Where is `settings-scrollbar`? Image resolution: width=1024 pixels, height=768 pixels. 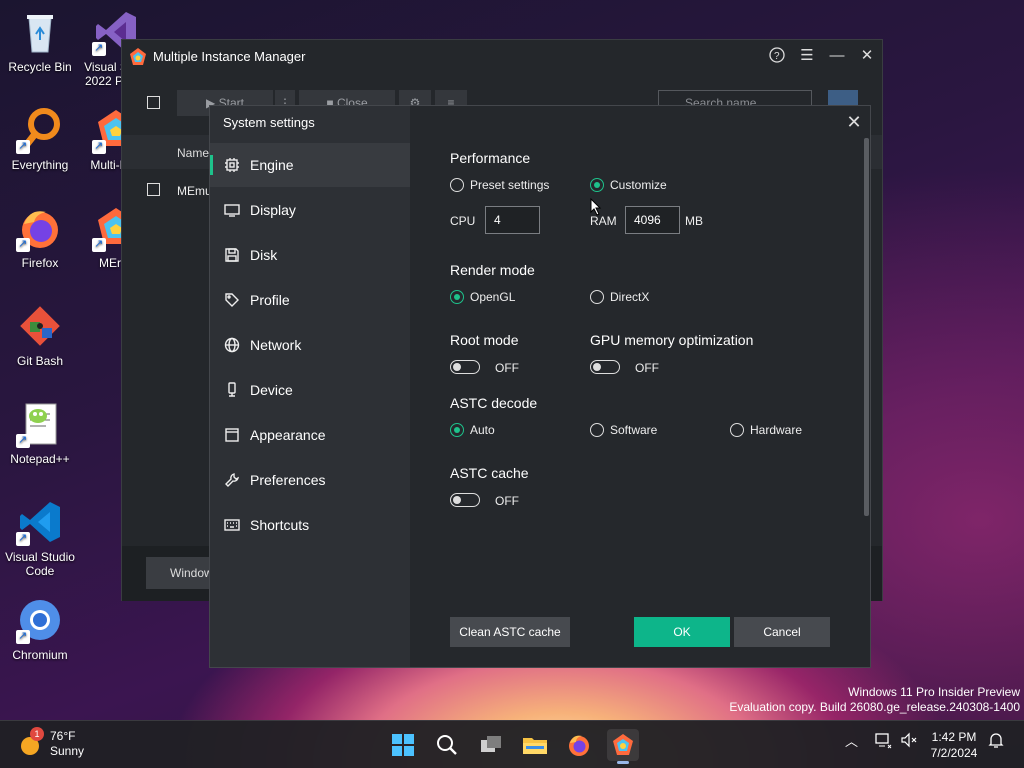 settings-scrollbar is located at coordinates (866, 327).